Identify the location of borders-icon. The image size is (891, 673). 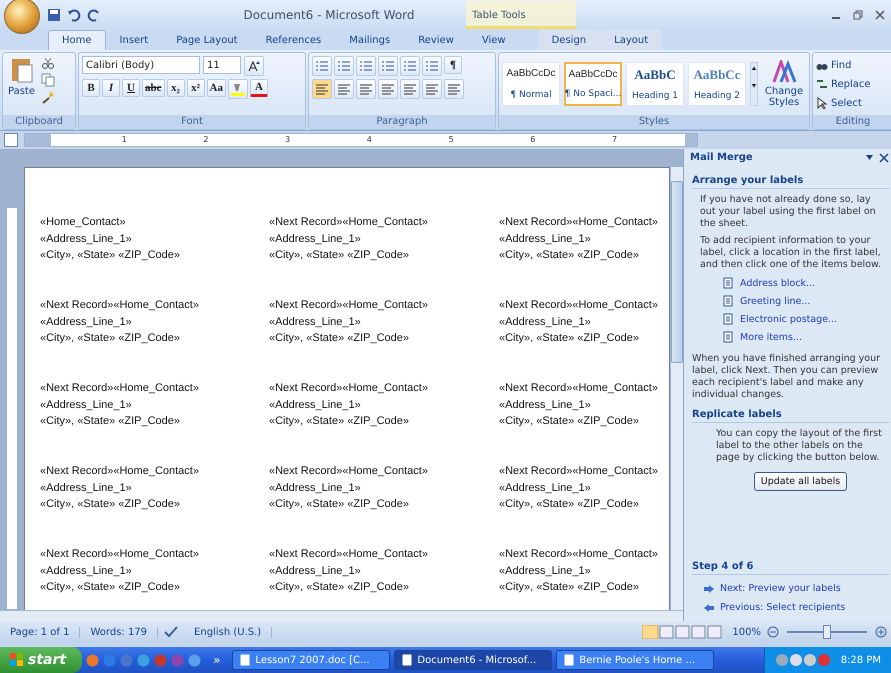
(454, 89).